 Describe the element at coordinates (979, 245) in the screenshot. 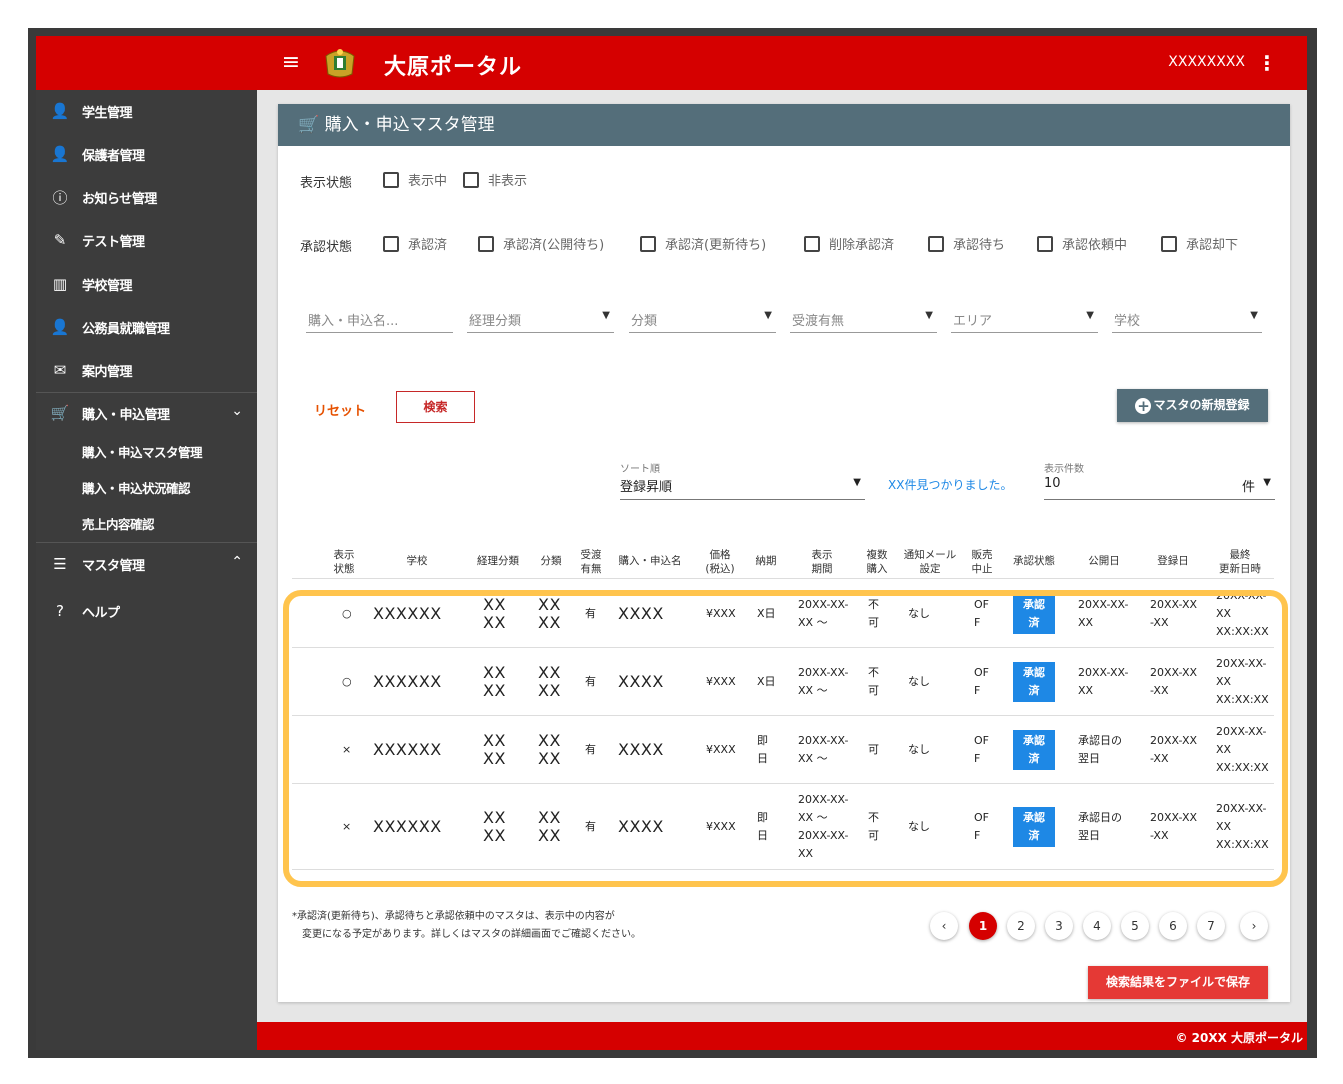

I see `checkbox-label: 承認待ち` at that location.